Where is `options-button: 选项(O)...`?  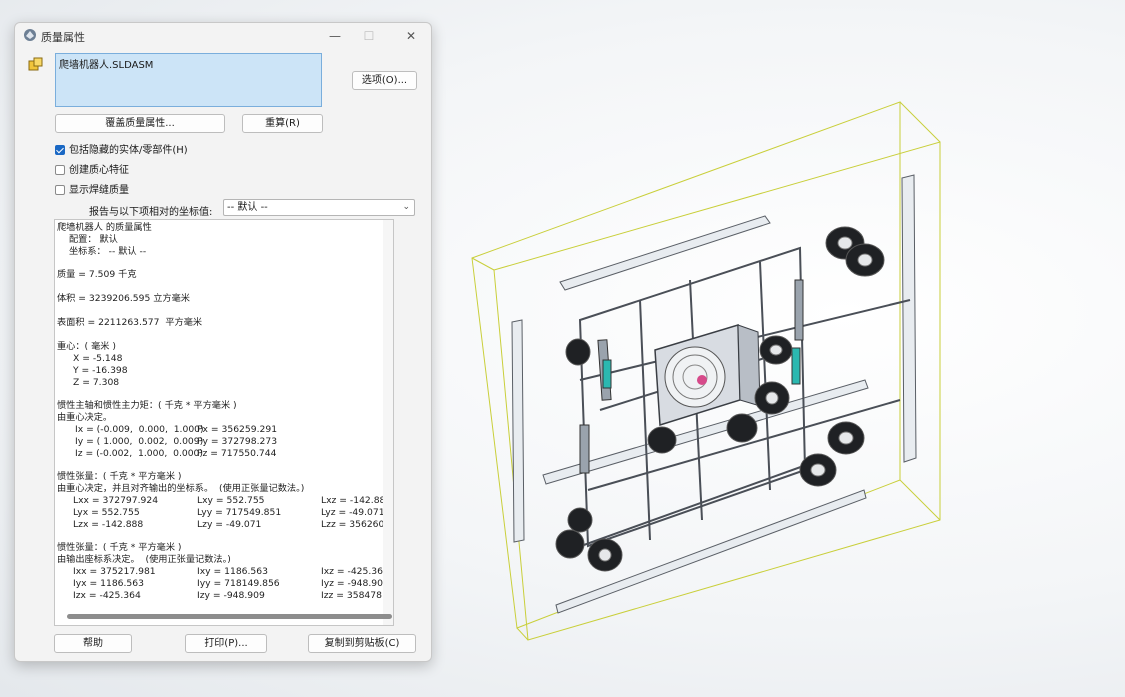 options-button: 选项(O)... is located at coordinates (384, 80).